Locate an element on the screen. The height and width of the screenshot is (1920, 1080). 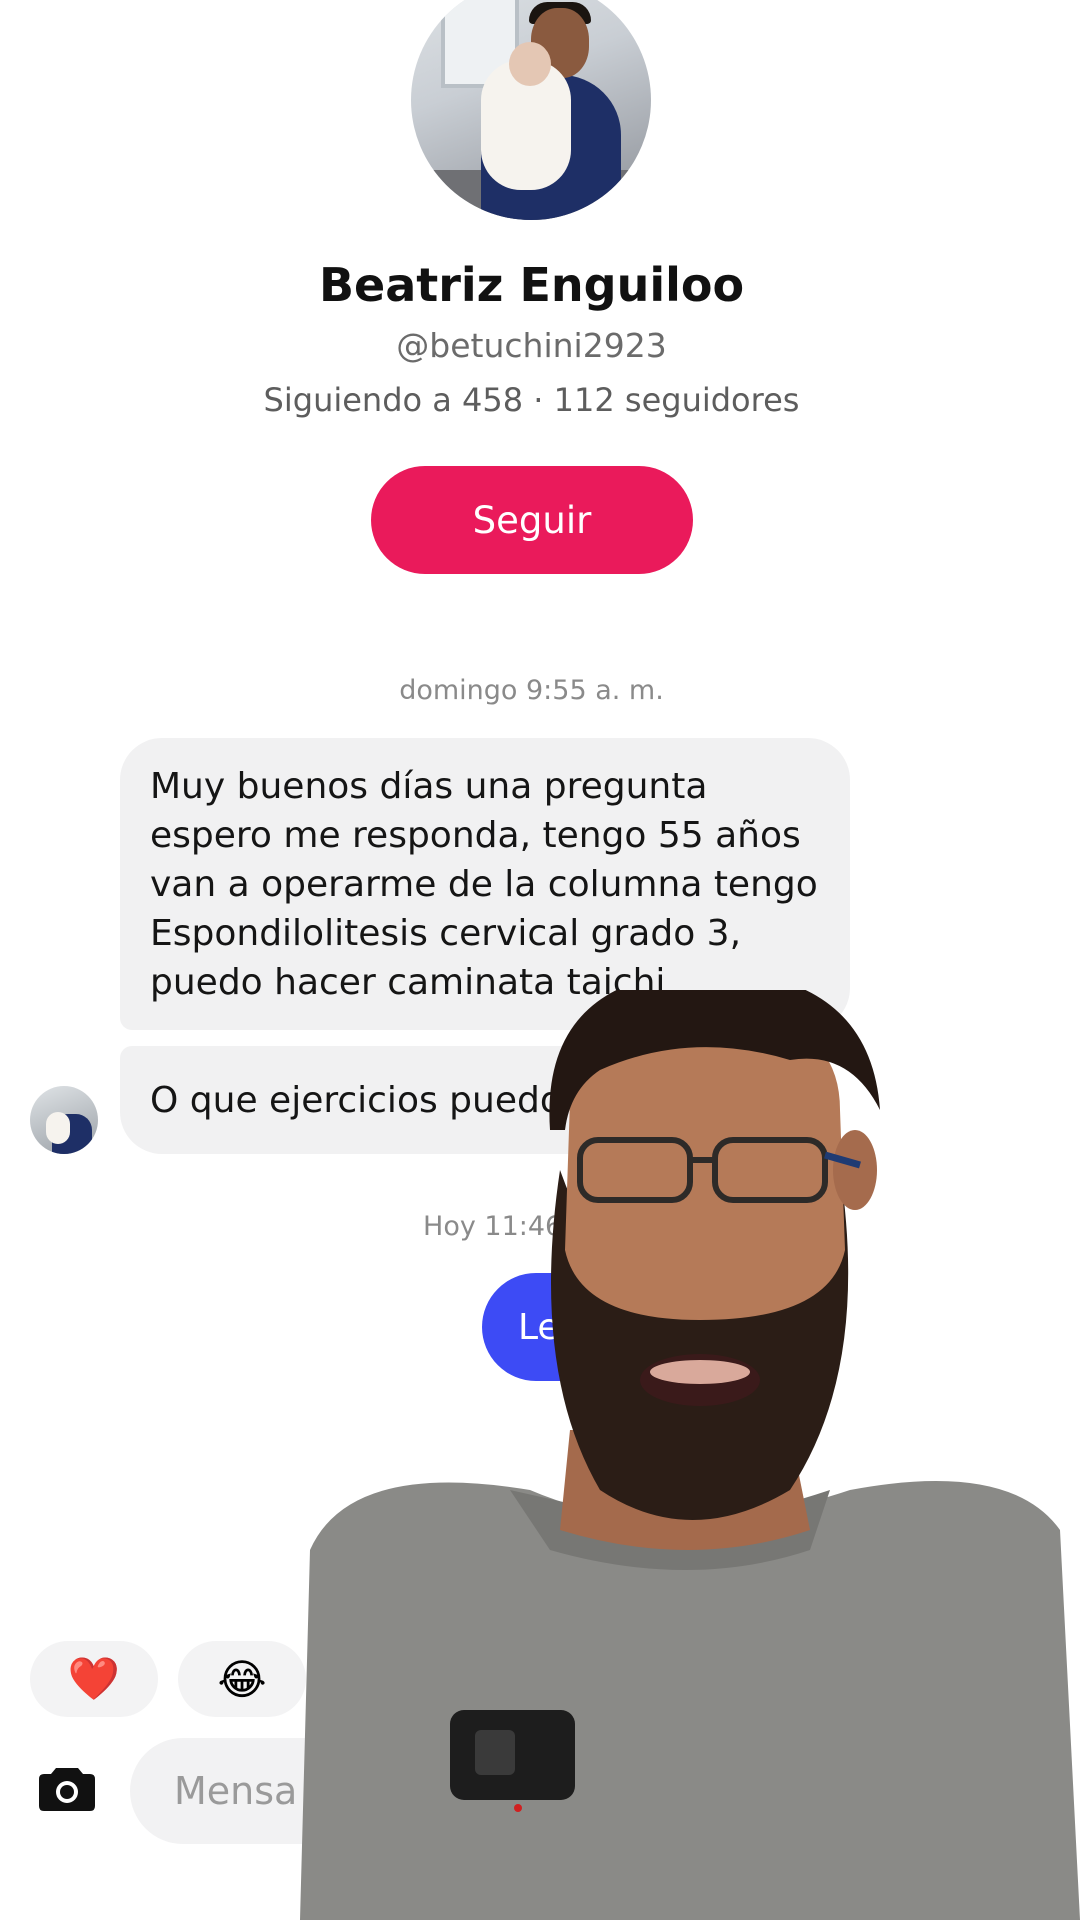
message-timestamp: domingo 9:55 a. m. is located at coordinates (531, 690).